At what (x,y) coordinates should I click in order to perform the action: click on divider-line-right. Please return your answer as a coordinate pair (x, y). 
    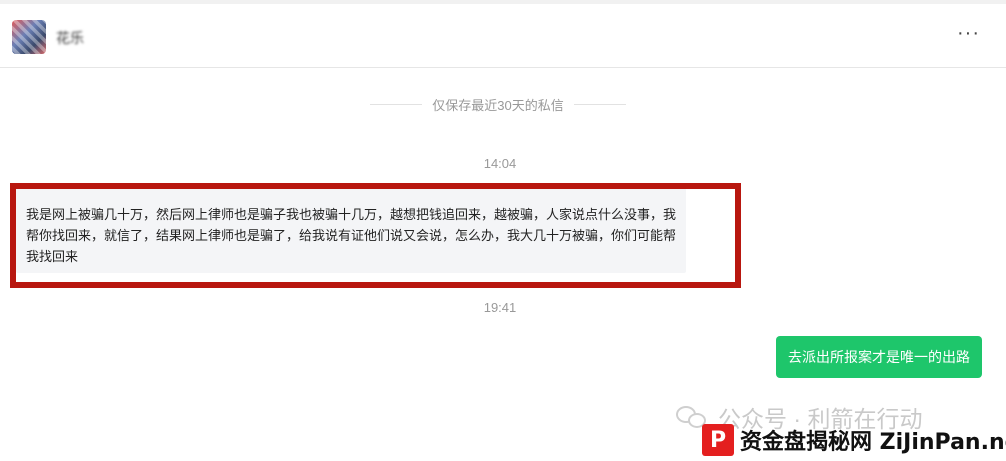
    Looking at the image, I should click on (599, 104).